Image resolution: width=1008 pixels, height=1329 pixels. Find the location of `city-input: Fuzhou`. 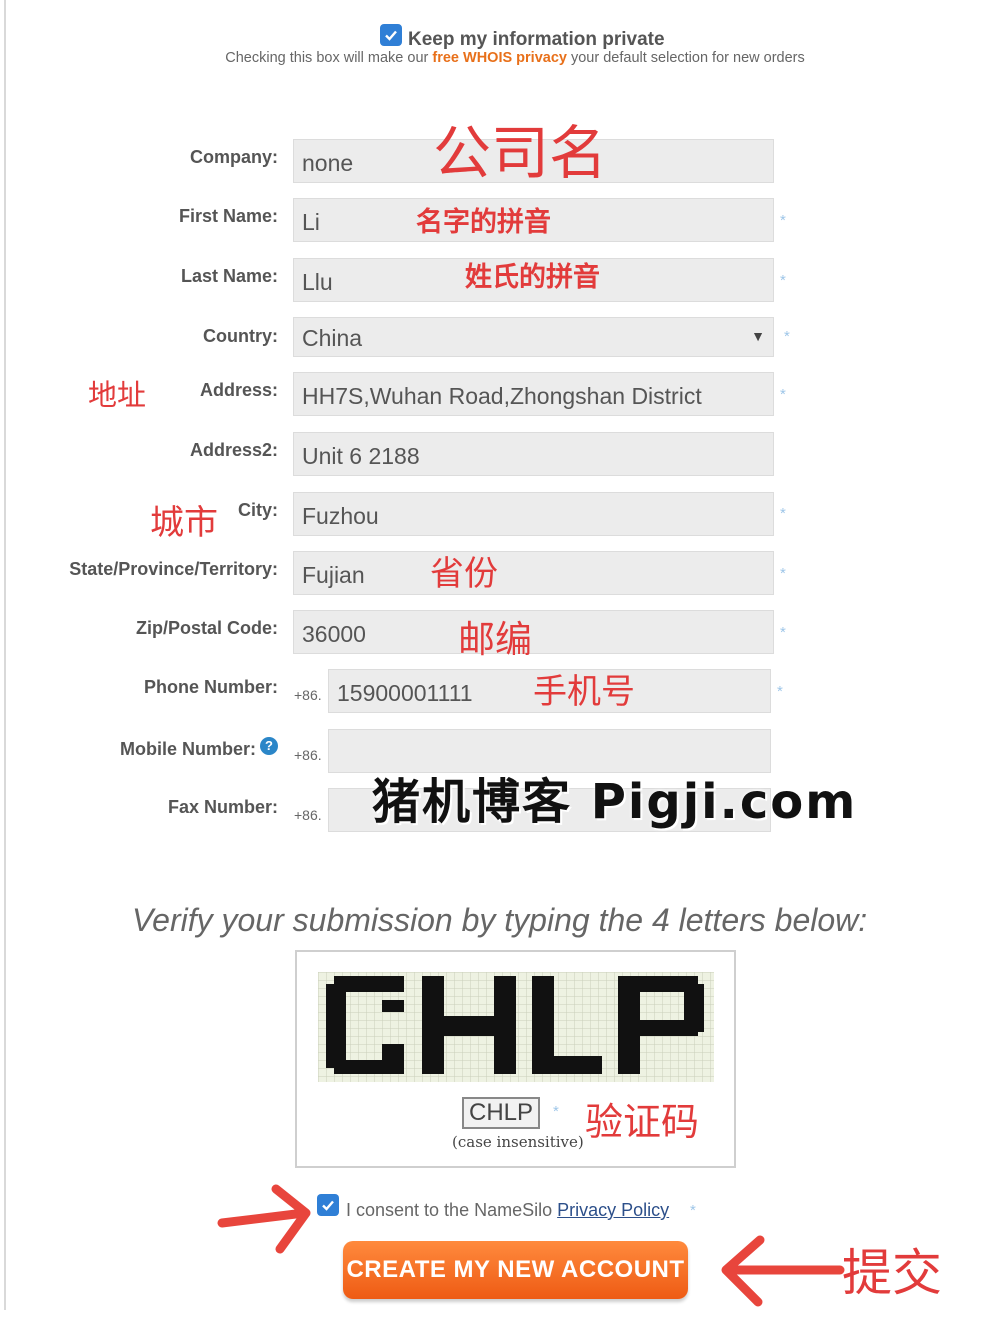

city-input: Fuzhou is located at coordinates (533, 514).